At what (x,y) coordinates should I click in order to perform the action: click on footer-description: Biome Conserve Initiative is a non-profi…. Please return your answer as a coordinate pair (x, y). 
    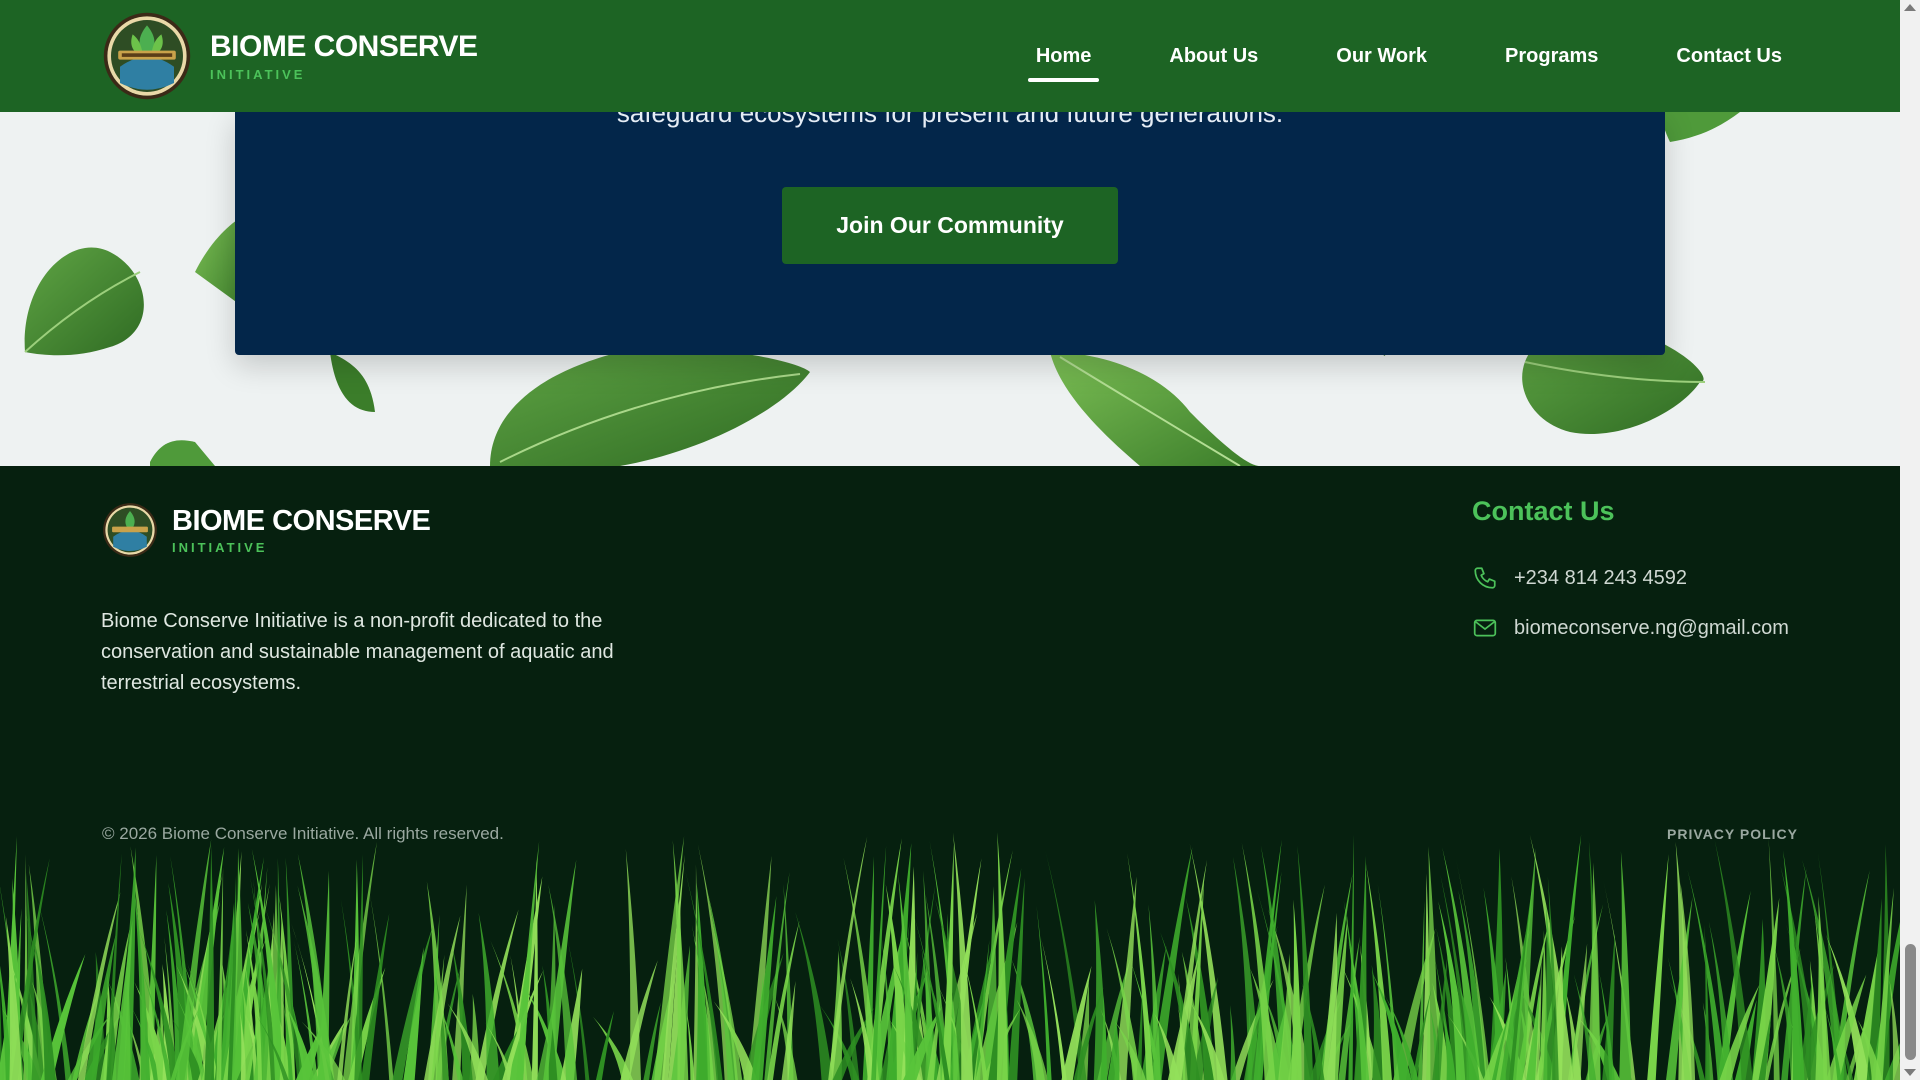
    Looking at the image, I should click on (357, 652).